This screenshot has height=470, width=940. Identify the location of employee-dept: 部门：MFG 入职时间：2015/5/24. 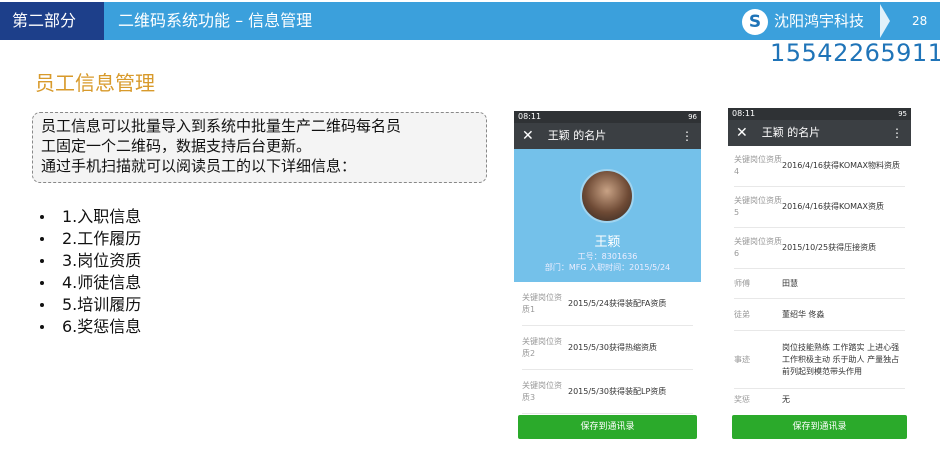
(607, 267).